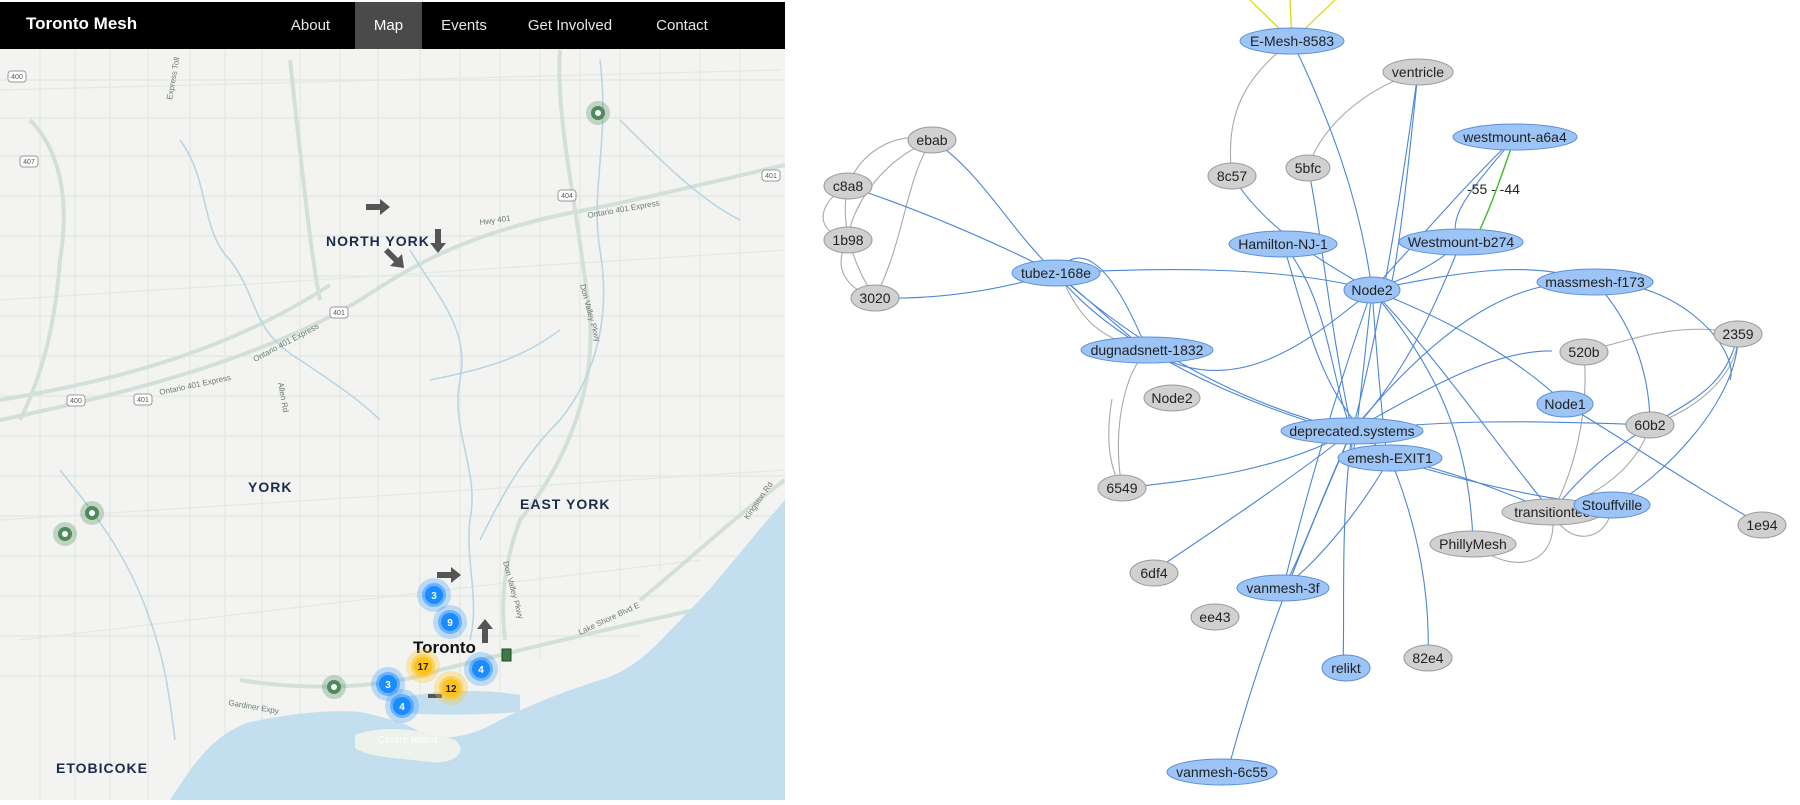 The width and height of the screenshot is (1800, 805). I want to click on node-520b: 520b, so click(1584, 352).